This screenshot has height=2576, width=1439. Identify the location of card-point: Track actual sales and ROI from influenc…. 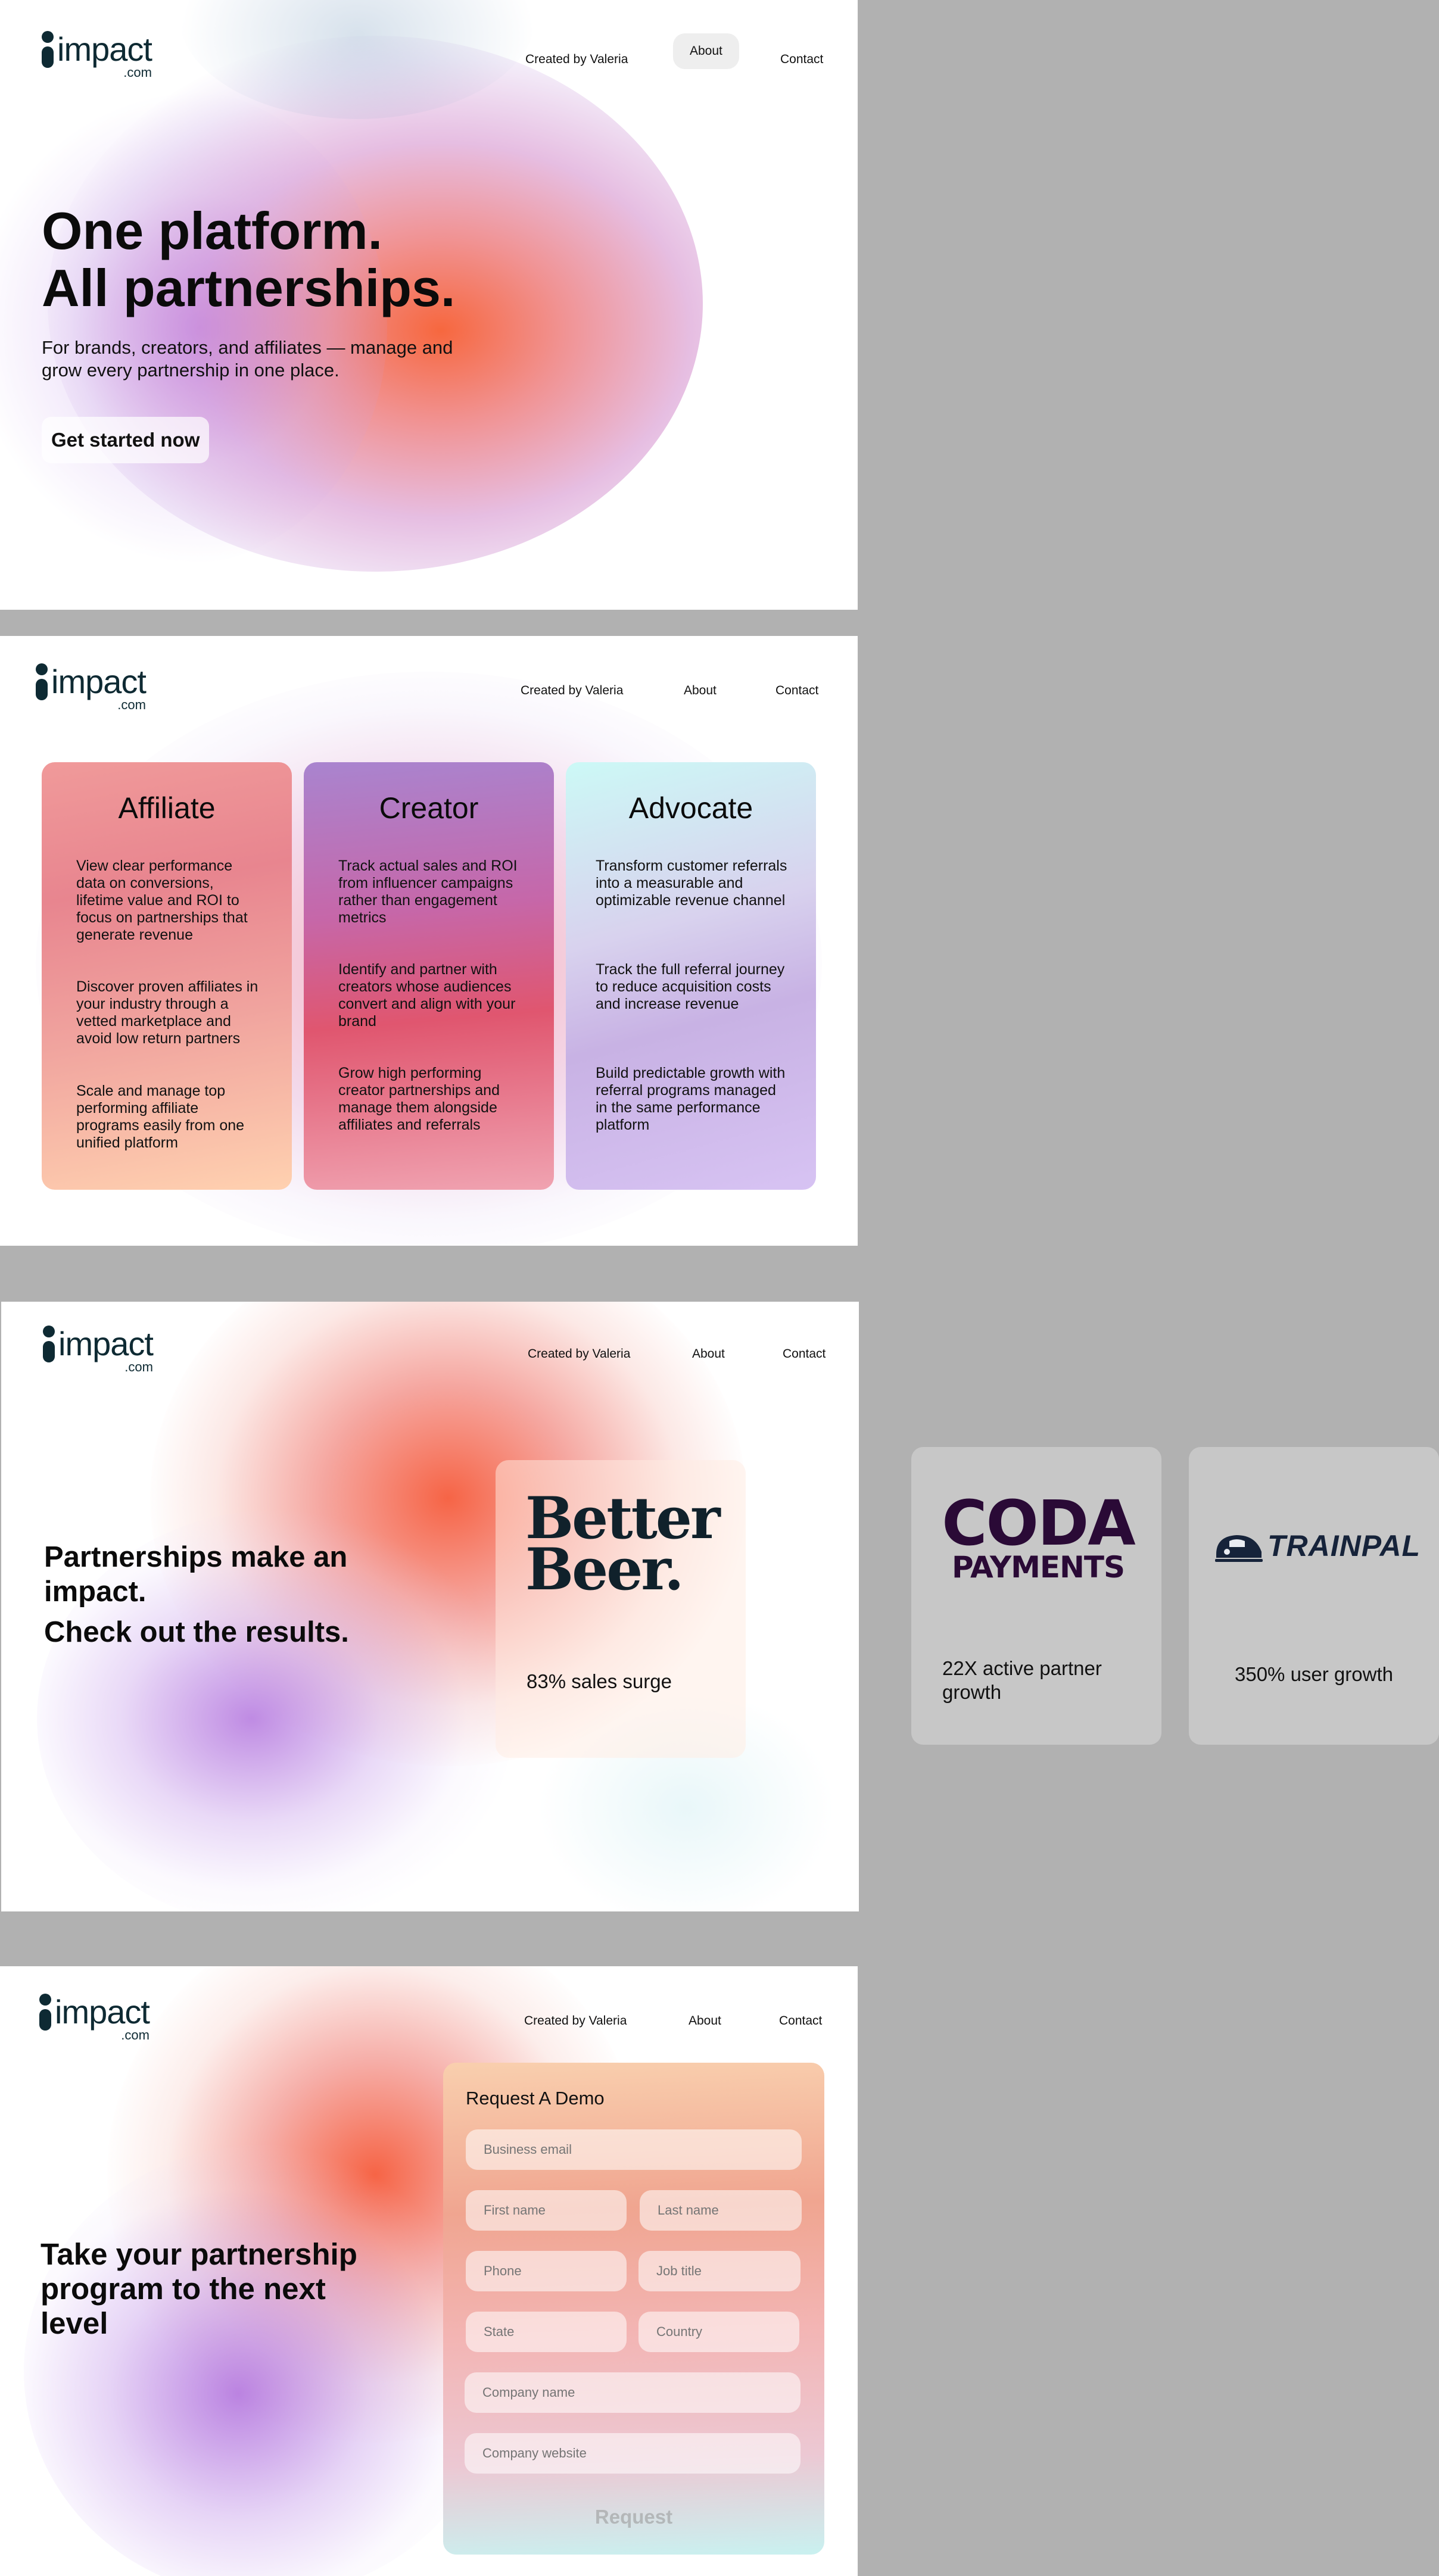
(428, 891).